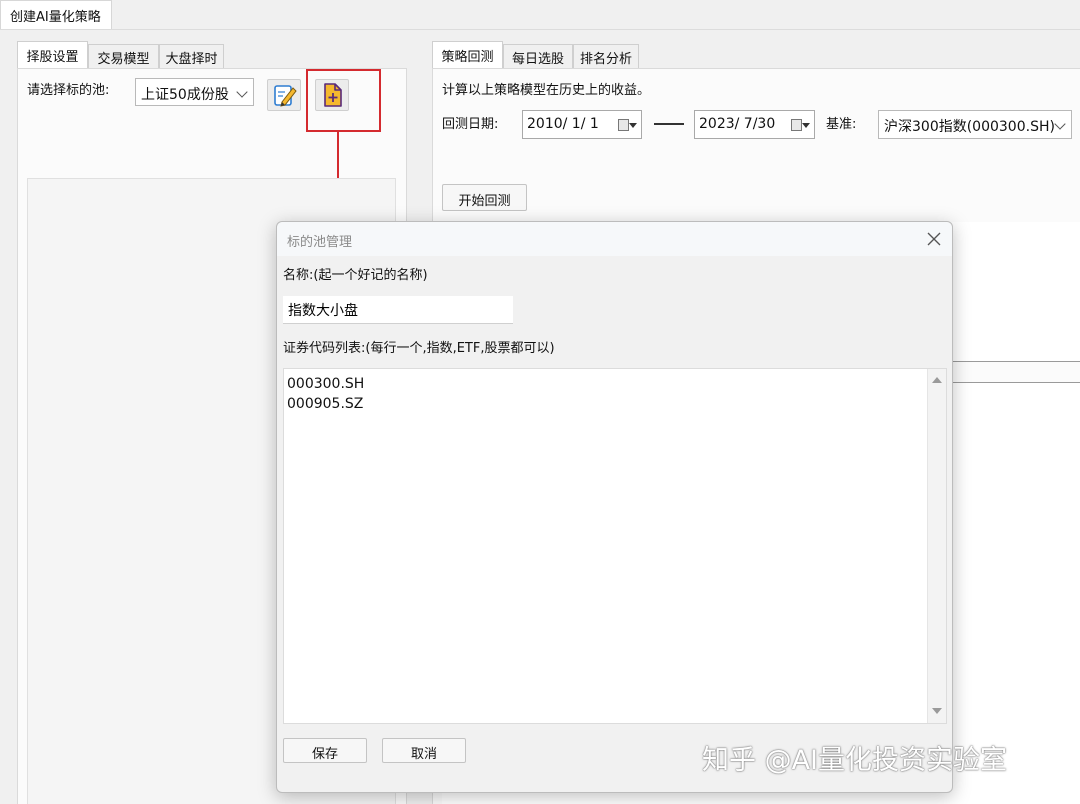 The height and width of the screenshot is (804, 1080). Describe the element at coordinates (841, 124) in the screenshot. I see `benchmark-label: 基准:` at that location.